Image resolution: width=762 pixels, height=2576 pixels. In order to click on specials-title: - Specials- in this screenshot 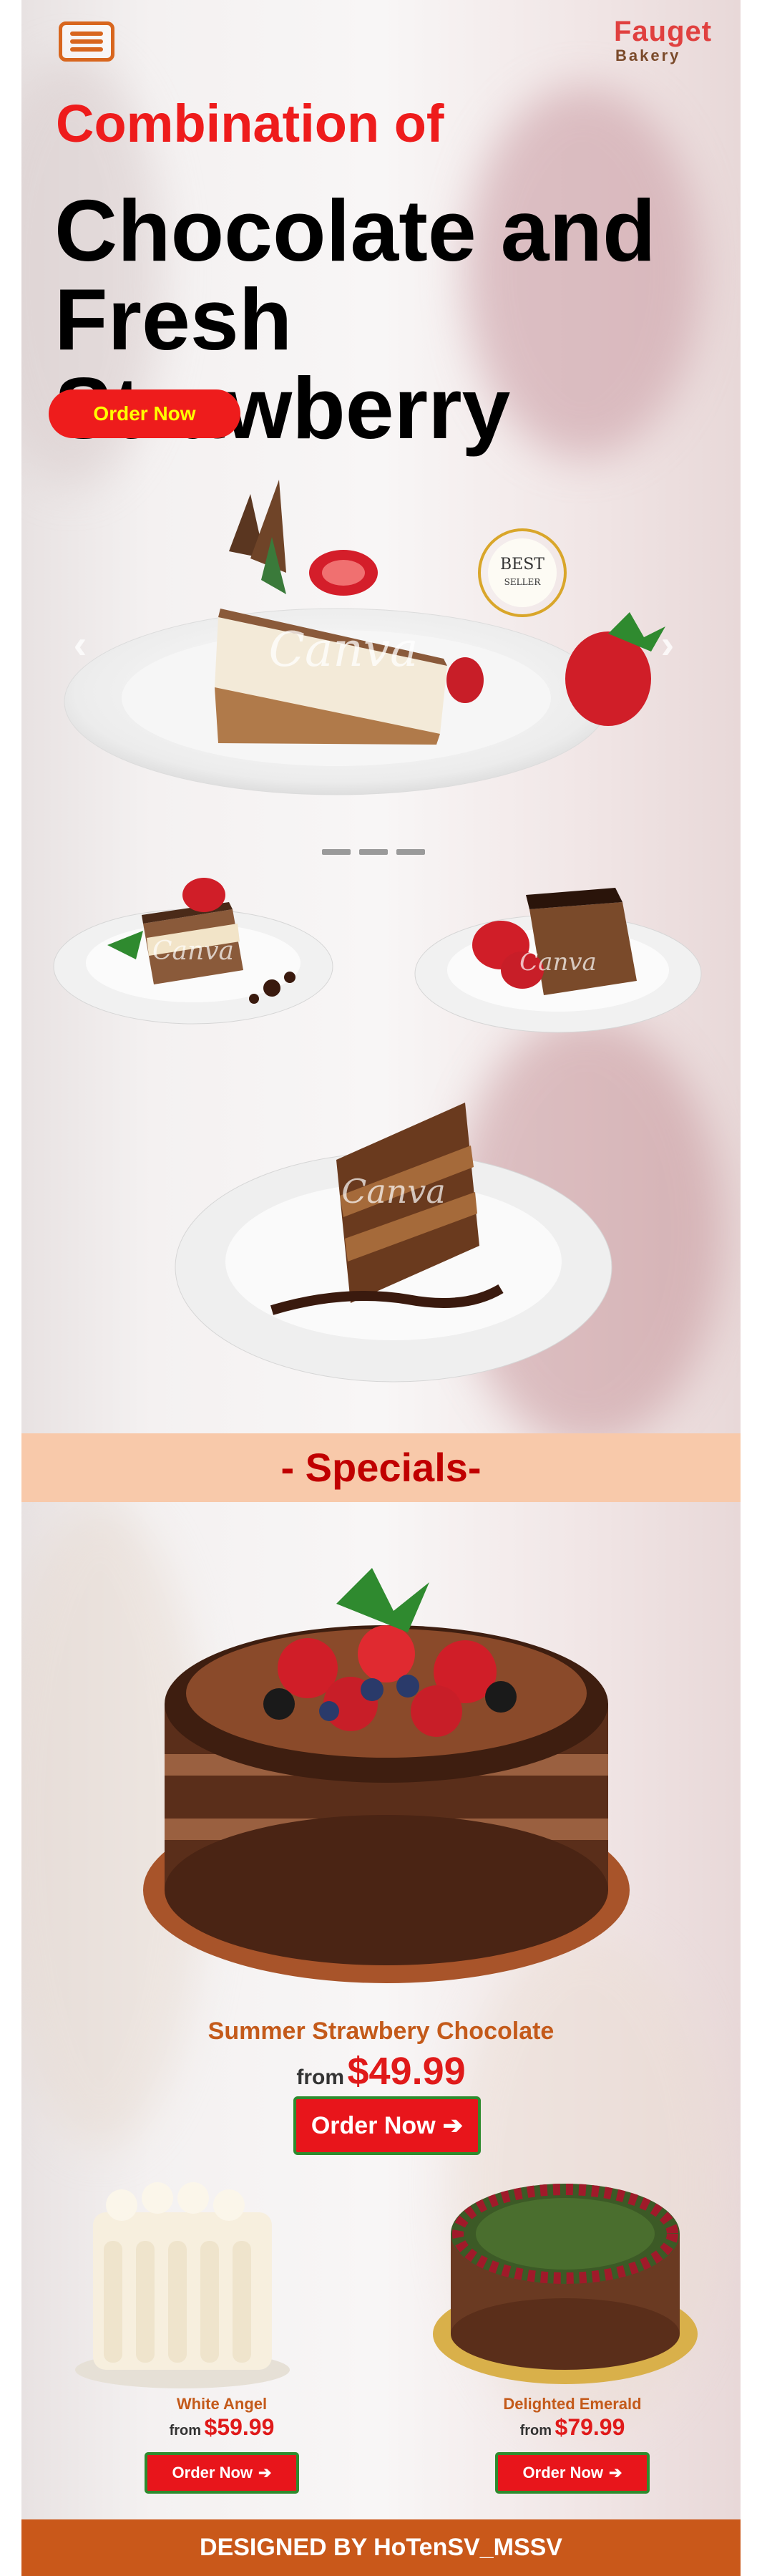, I will do `click(381, 1467)`.